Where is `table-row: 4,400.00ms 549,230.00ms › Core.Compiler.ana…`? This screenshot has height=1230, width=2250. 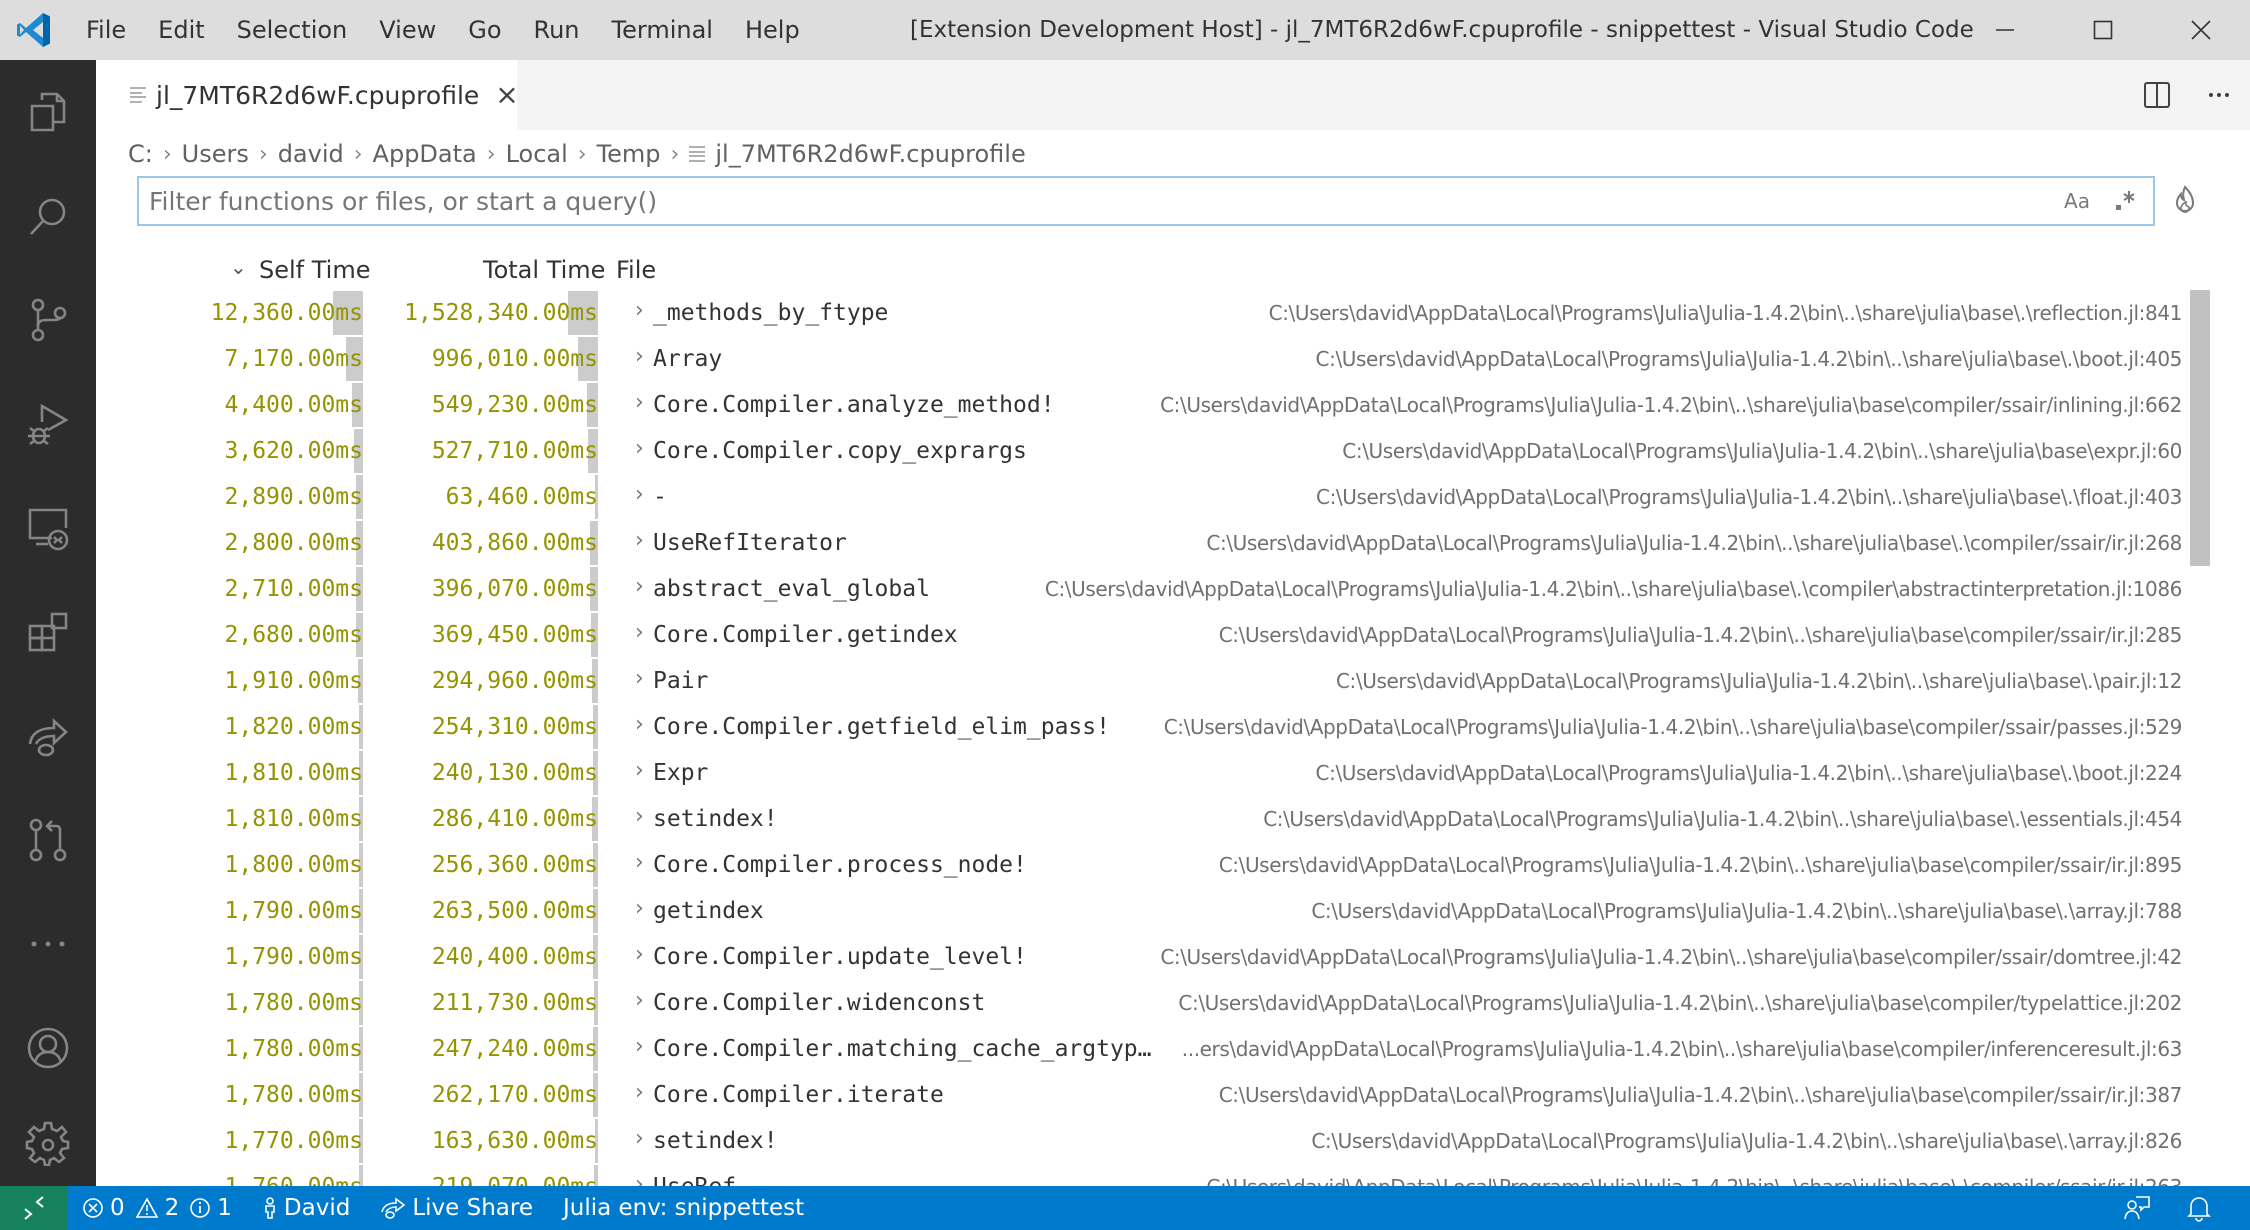 table-row: 4,400.00ms 549,230.00ms › Core.Compiler.ana… is located at coordinates (1095, 405).